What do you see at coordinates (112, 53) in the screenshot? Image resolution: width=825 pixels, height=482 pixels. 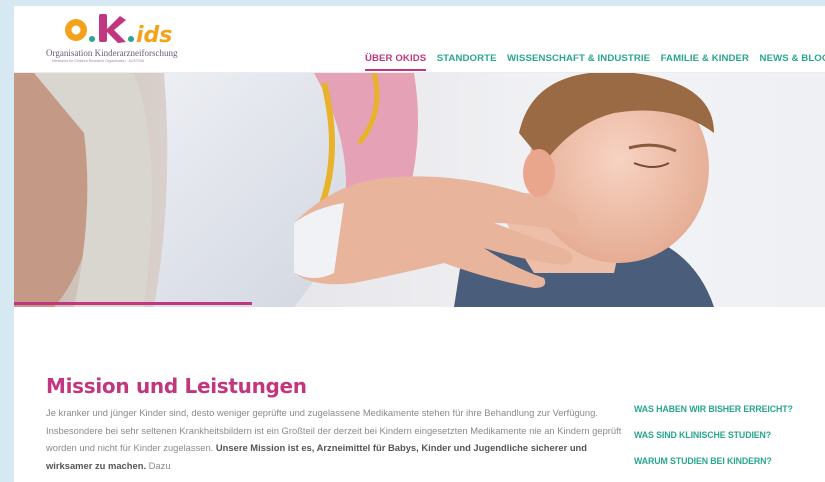 I see `logo-title: Organisation Kinderarzneiforschung` at bounding box center [112, 53].